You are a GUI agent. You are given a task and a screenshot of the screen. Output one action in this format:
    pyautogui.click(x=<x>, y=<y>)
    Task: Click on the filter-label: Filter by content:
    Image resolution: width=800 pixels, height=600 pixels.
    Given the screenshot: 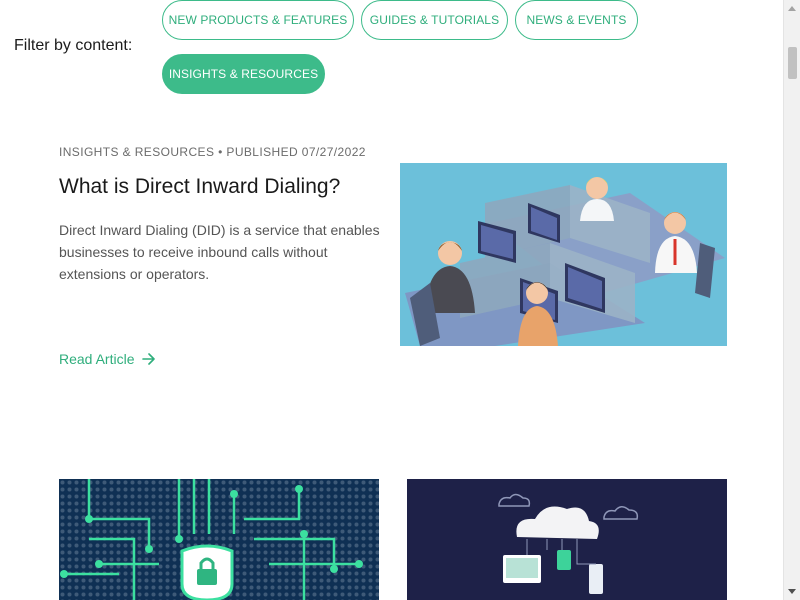 What is the action you would take?
    pyautogui.click(x=73, y=45)
    